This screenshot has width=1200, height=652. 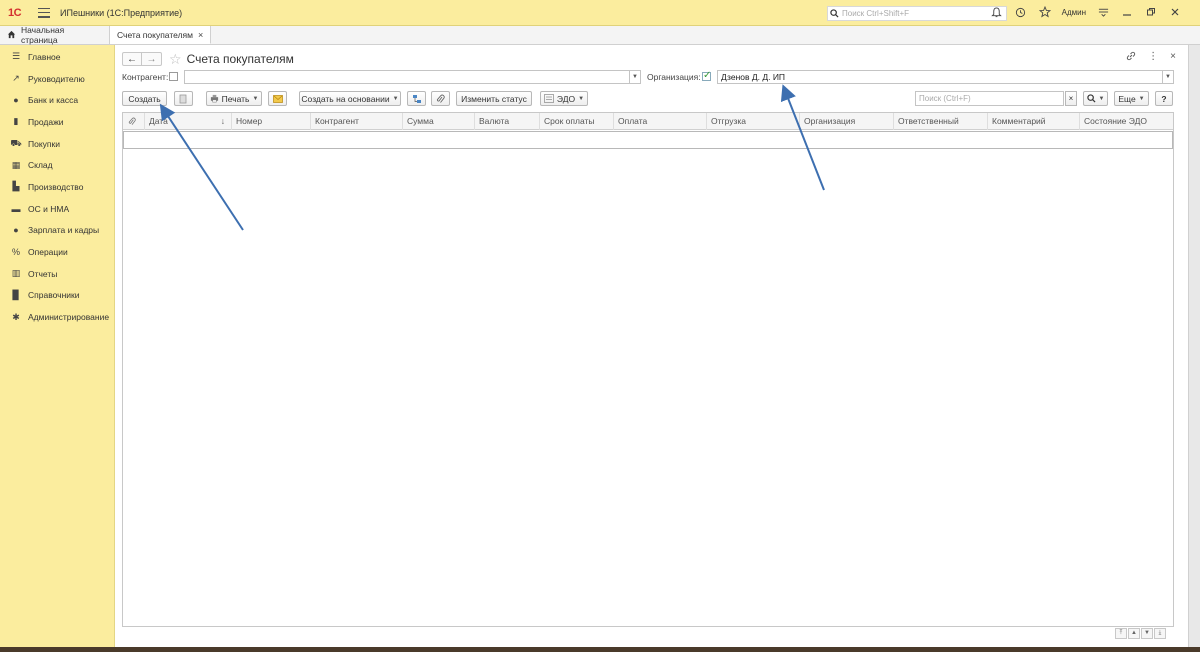 What do you see at coordinates (1153, 57) in the screenshot?
I see `more-vertical-icon: ⋮` at bounding box center [1153, 57].